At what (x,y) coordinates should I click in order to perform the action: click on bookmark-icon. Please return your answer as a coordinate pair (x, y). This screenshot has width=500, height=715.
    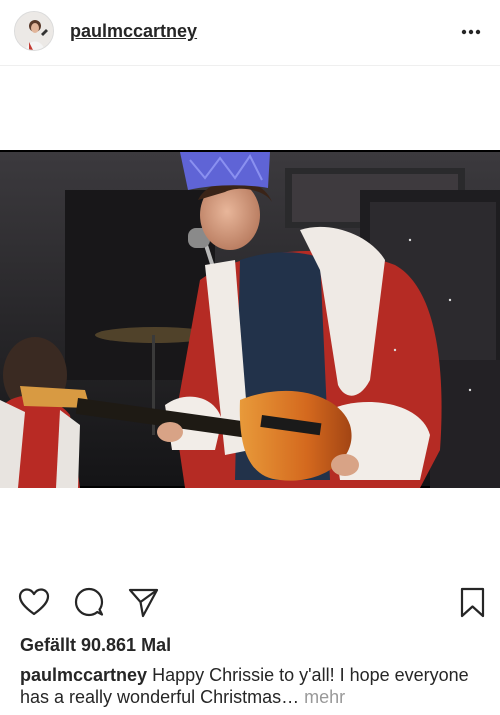
    Looking at the image, I should click on (473, 602).